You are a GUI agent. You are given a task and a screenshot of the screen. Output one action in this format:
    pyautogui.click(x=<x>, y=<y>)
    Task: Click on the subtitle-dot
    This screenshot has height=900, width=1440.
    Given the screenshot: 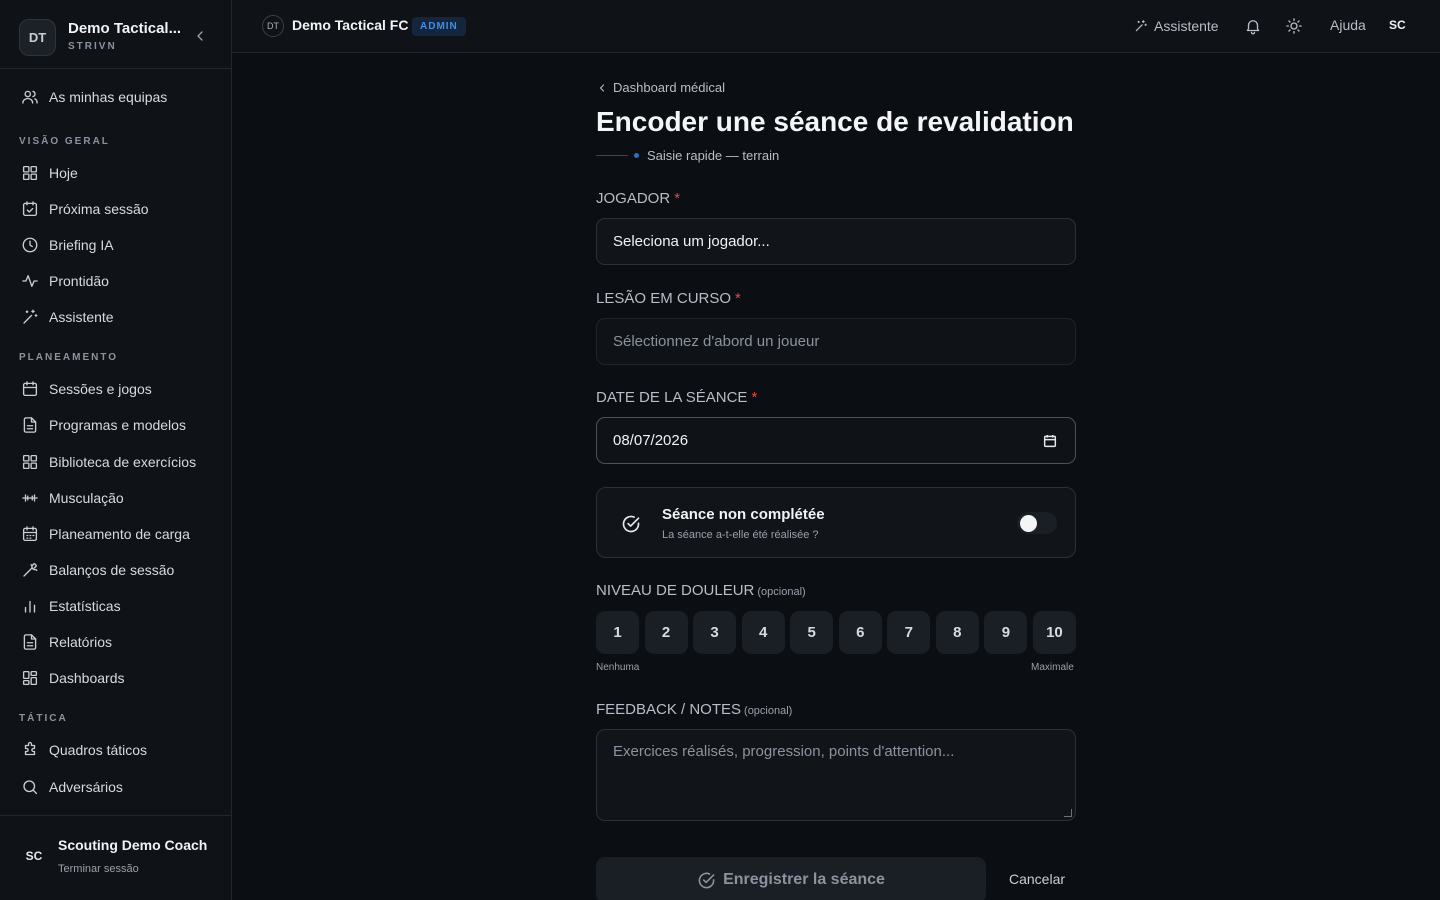 What is the action you would take?
    pyautogui.click(x=636, y=155)
    